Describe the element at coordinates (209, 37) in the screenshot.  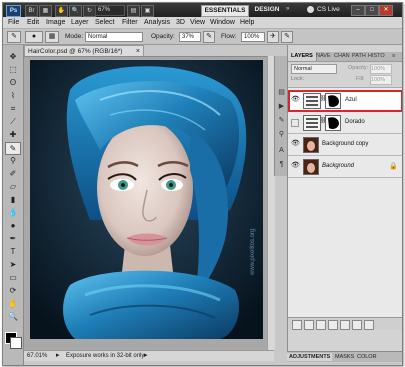
I see `pressure-opacity-icon: ✎` at that location.